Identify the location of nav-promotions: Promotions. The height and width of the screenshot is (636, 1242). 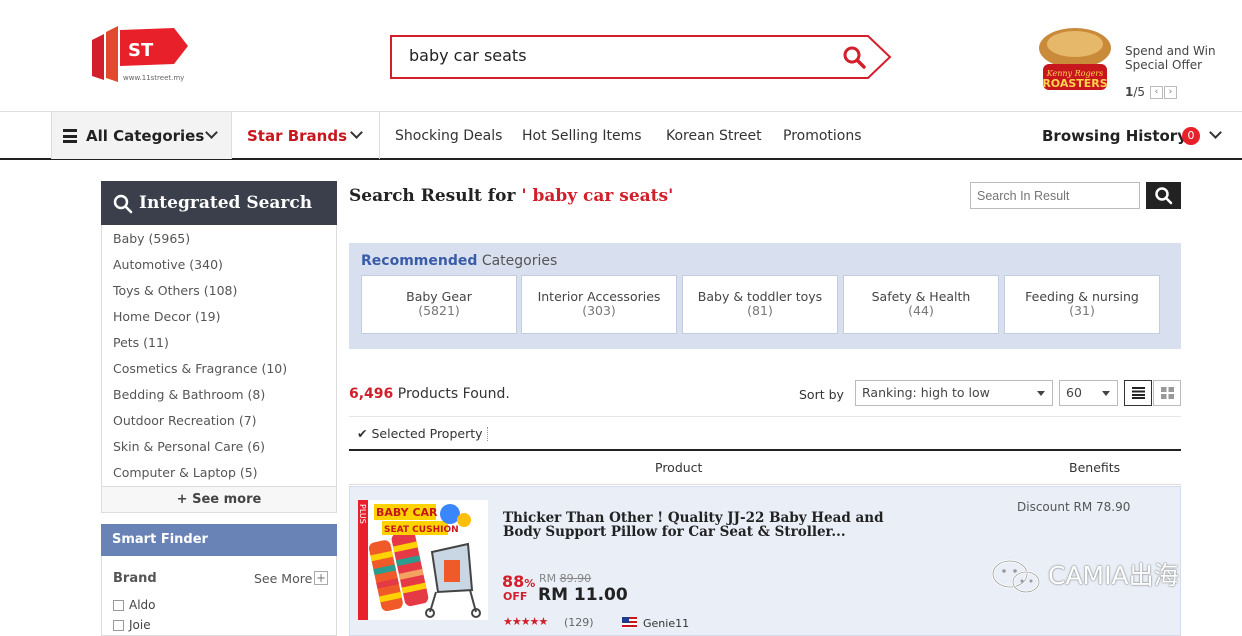
(822, 136).